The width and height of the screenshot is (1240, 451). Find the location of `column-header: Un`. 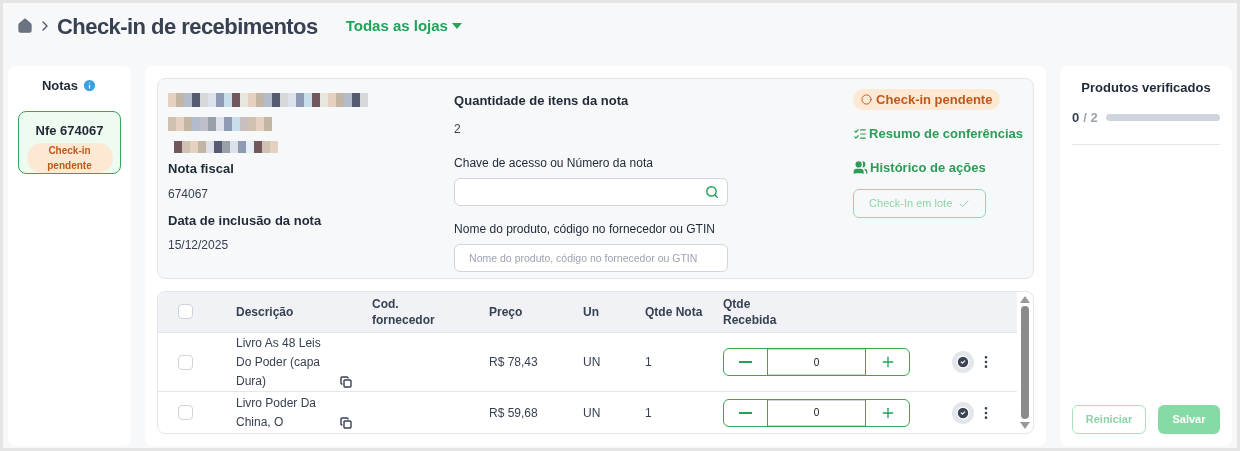

column-header: Un is located at coordinates (591, 311).